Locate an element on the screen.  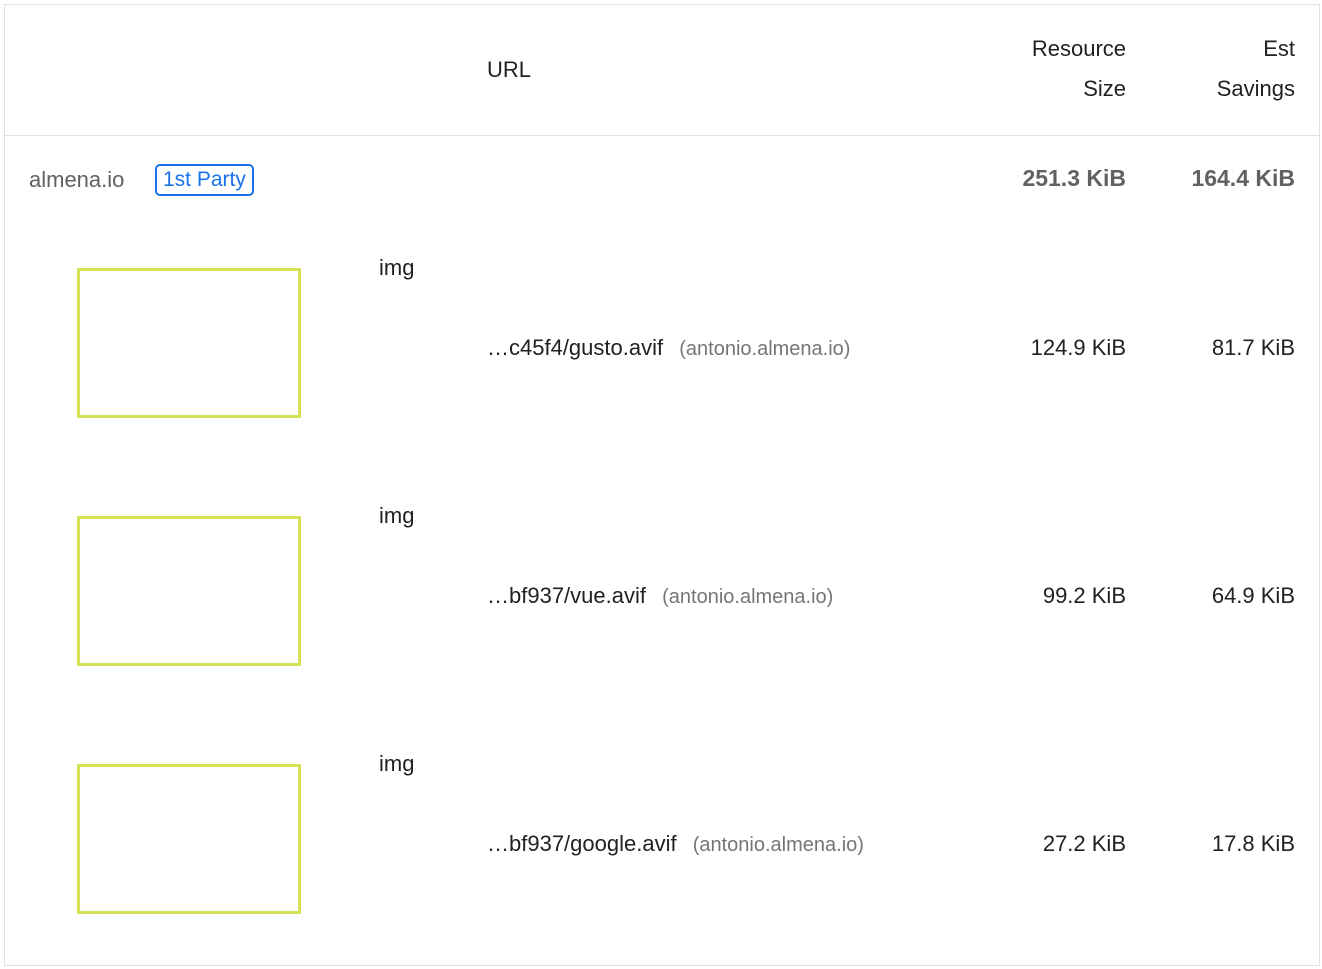
entity-resource-size: 251.3 KiB is located at coordinates (1074, 178).